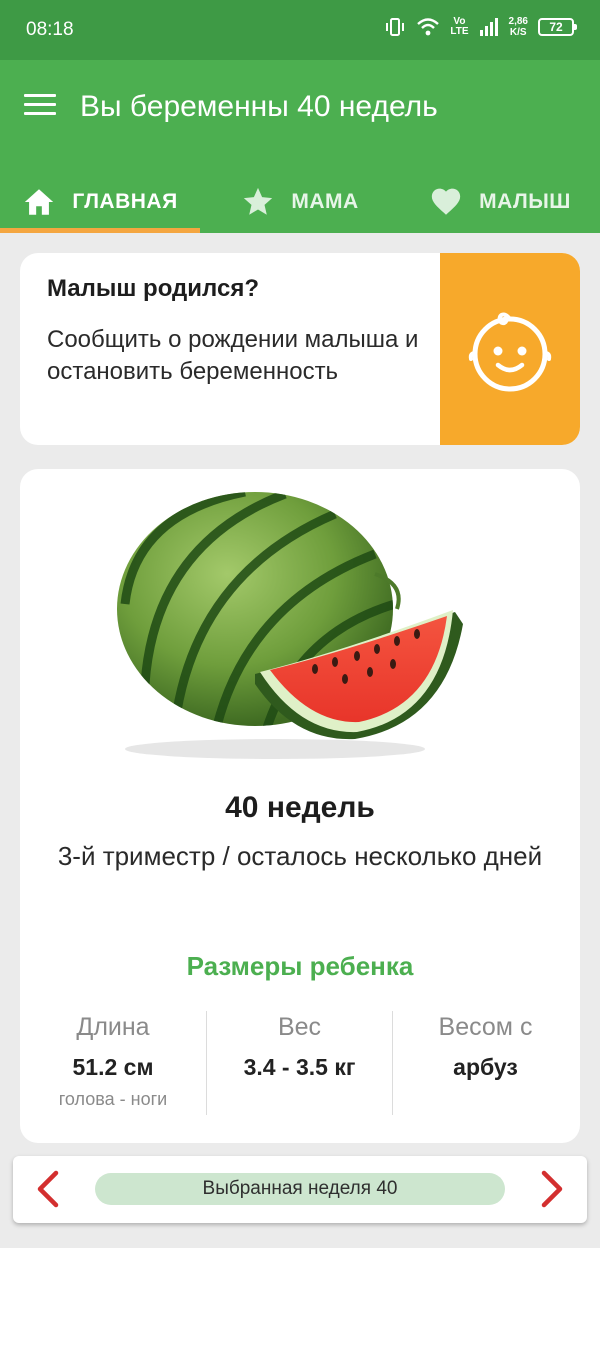 This screenshot has height=1365, width=600. I want to click on stat-length: Длина 51.2 см голова - ноги, so click(113, 1063).